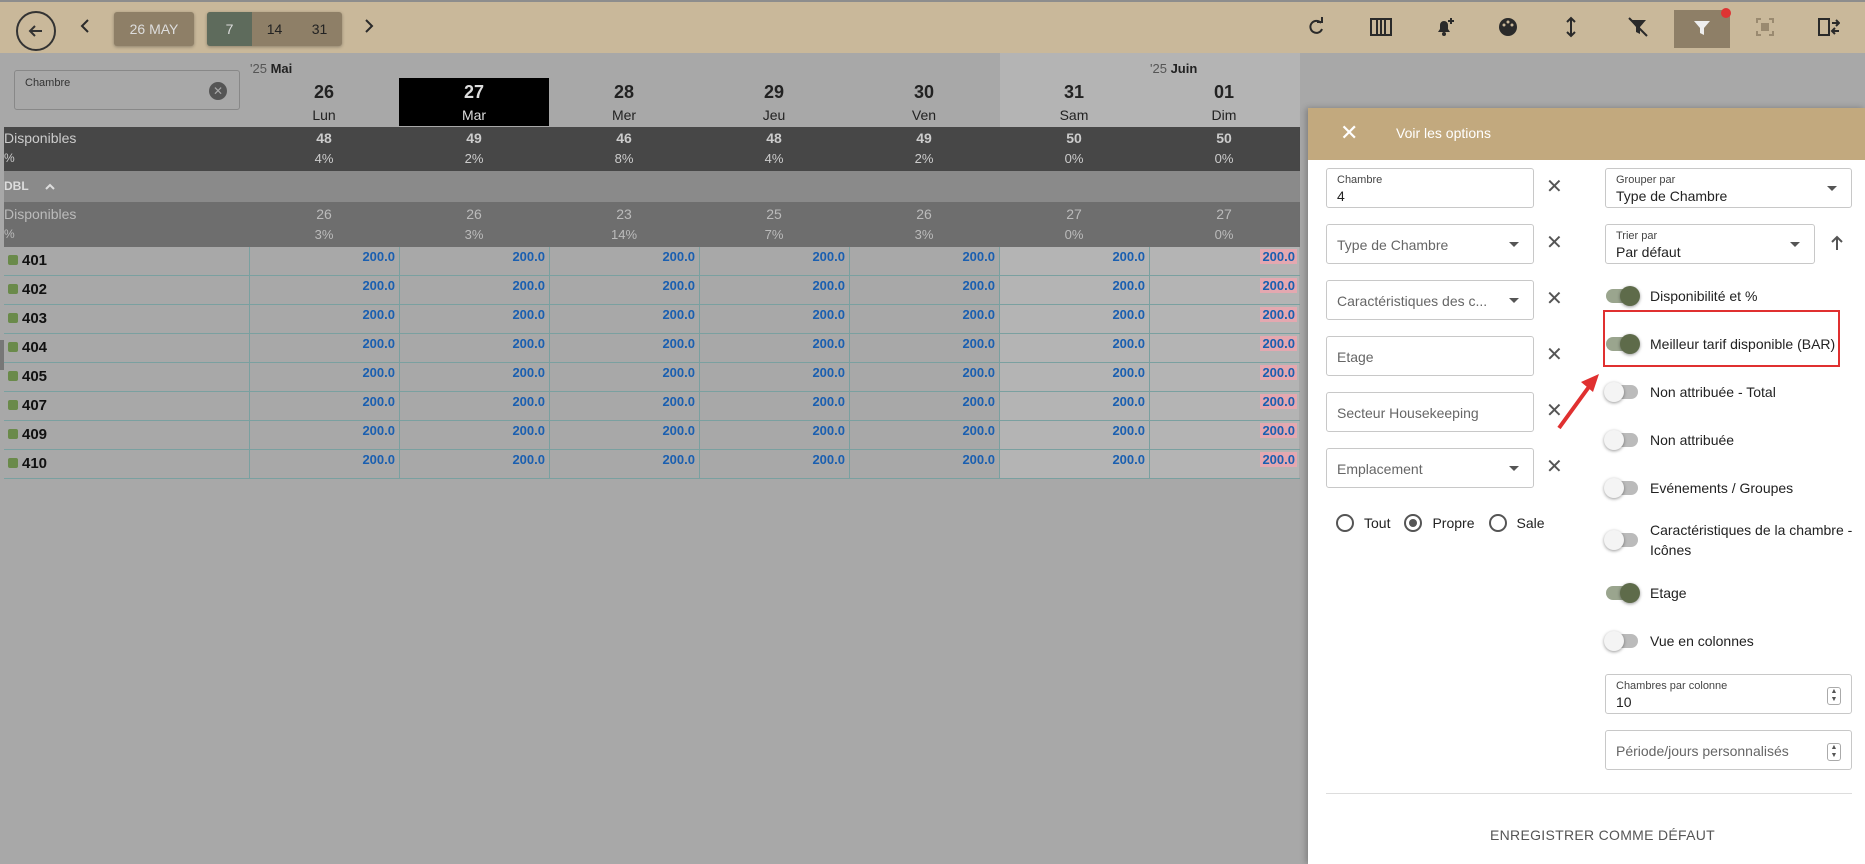 The height and width of the screenshot is (864, 1865). I want to click on clear-features-icon: ✕, so click(1554, 299).